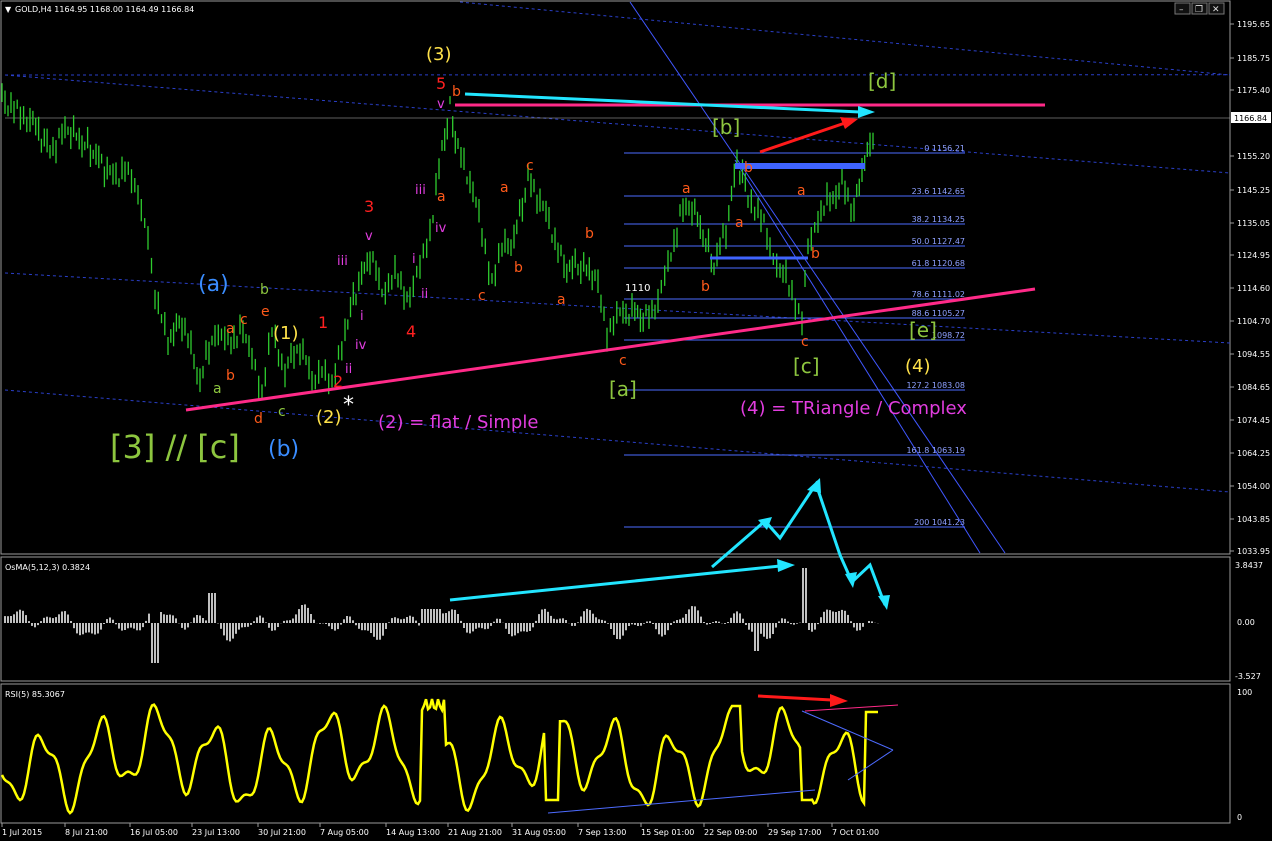 The width and height of the screenshot is (1272, 841). Describe the element at coordinates (283, 449) in the screenshot. I see `wave-b-blue: (b)` at that location.